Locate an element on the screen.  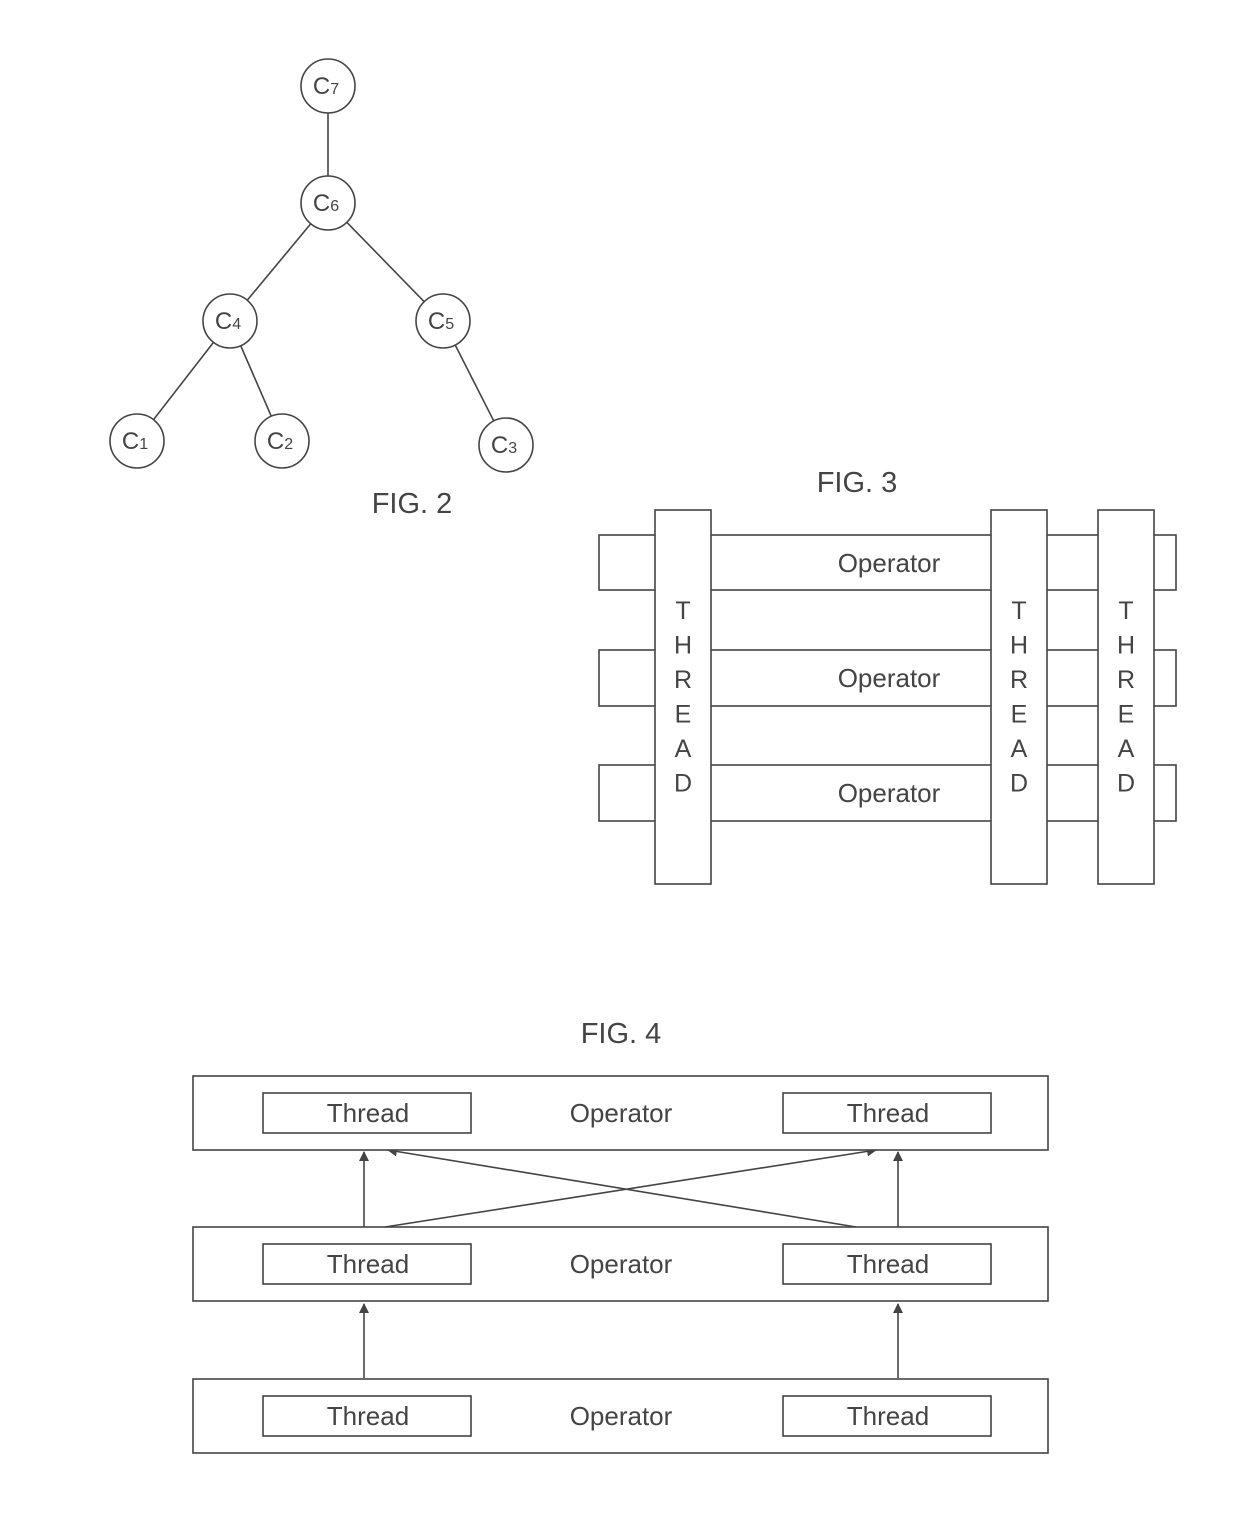
fig2-caption: FIG. 2 is located at coordinates (412, 504).